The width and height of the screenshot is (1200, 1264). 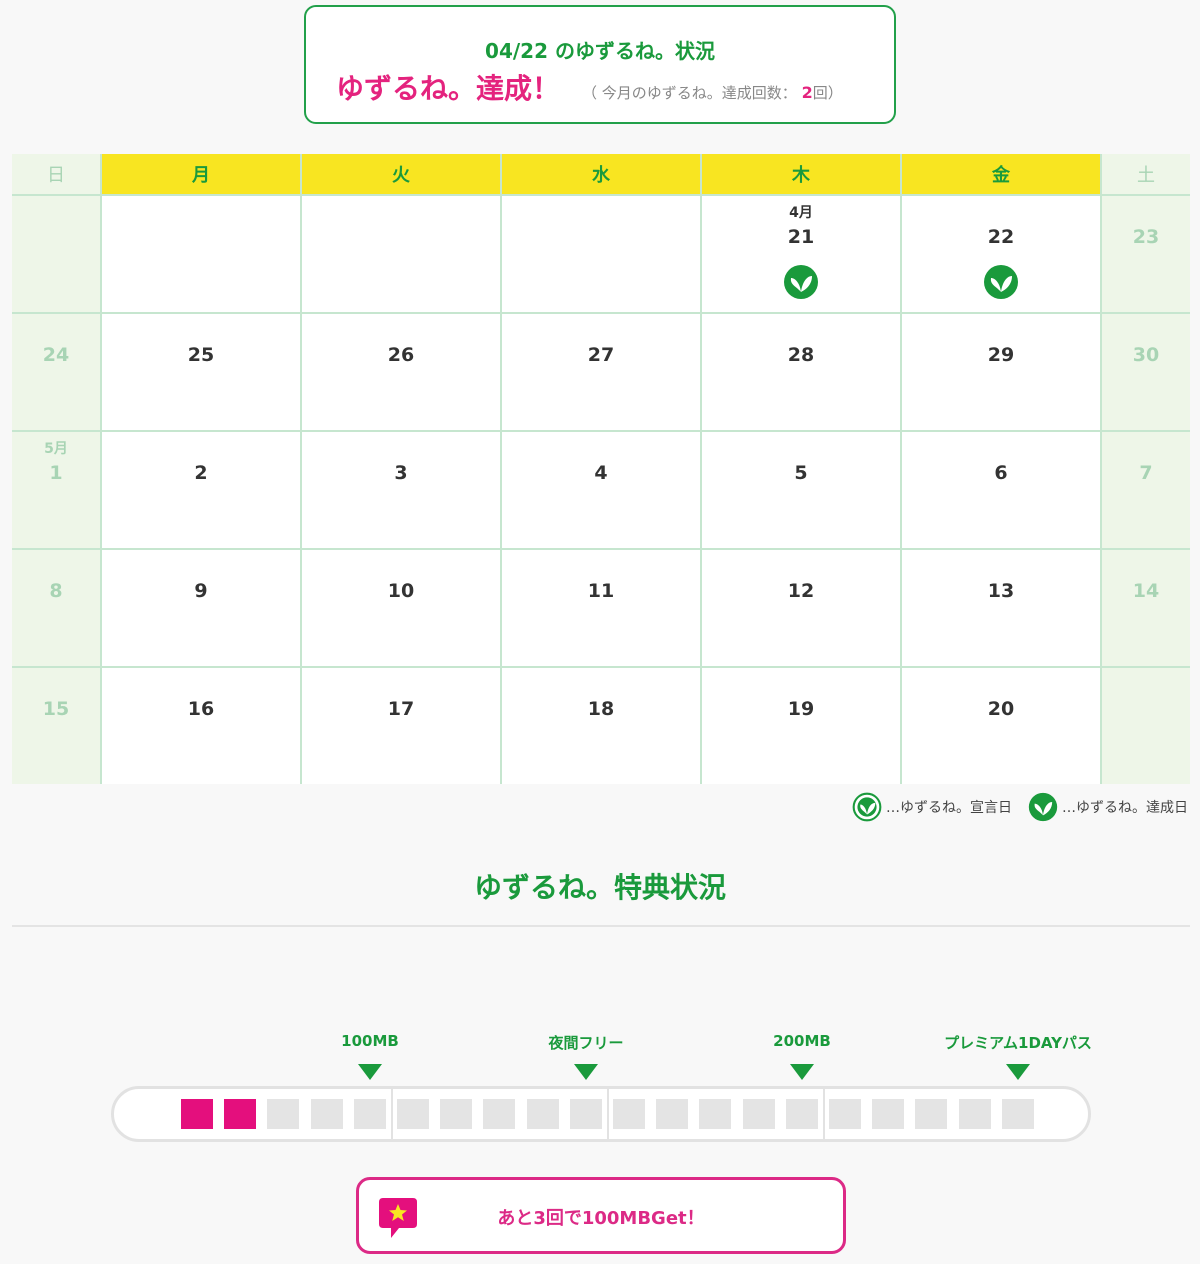 I want to click on day-number: 18, so click(x=601, y=709).